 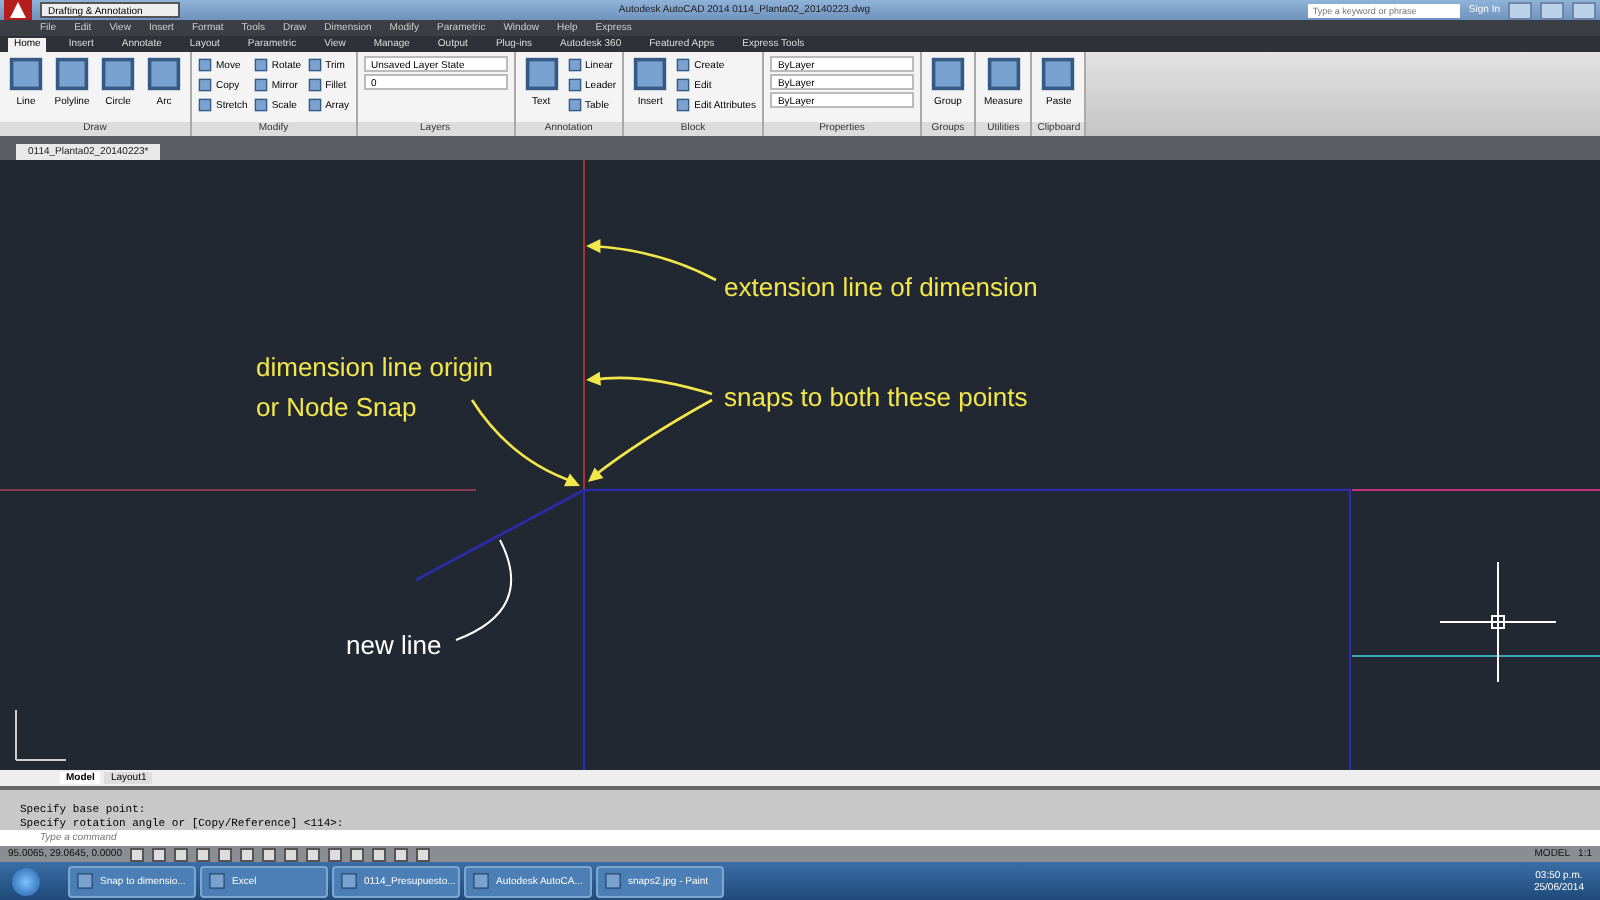 I want to click on annotation-text: snaps to both these points, so click(x=876, y=397).